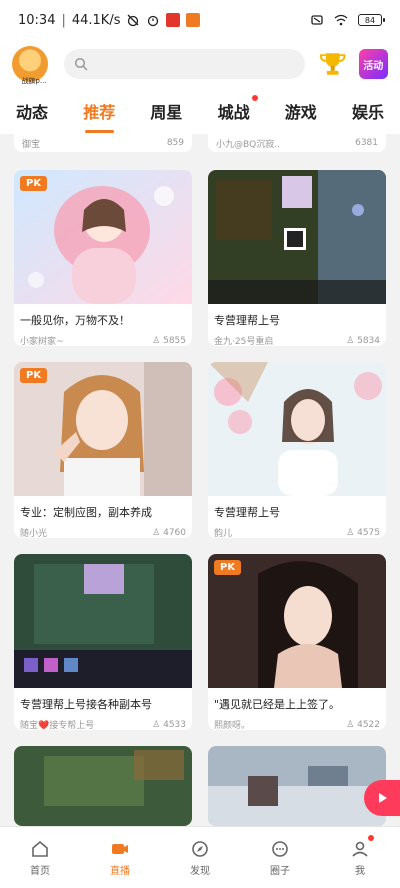 Image resolution: width=400 pixels, height=888 pixels. I want to click on streamer-name: 随小光, so click(34, 533).